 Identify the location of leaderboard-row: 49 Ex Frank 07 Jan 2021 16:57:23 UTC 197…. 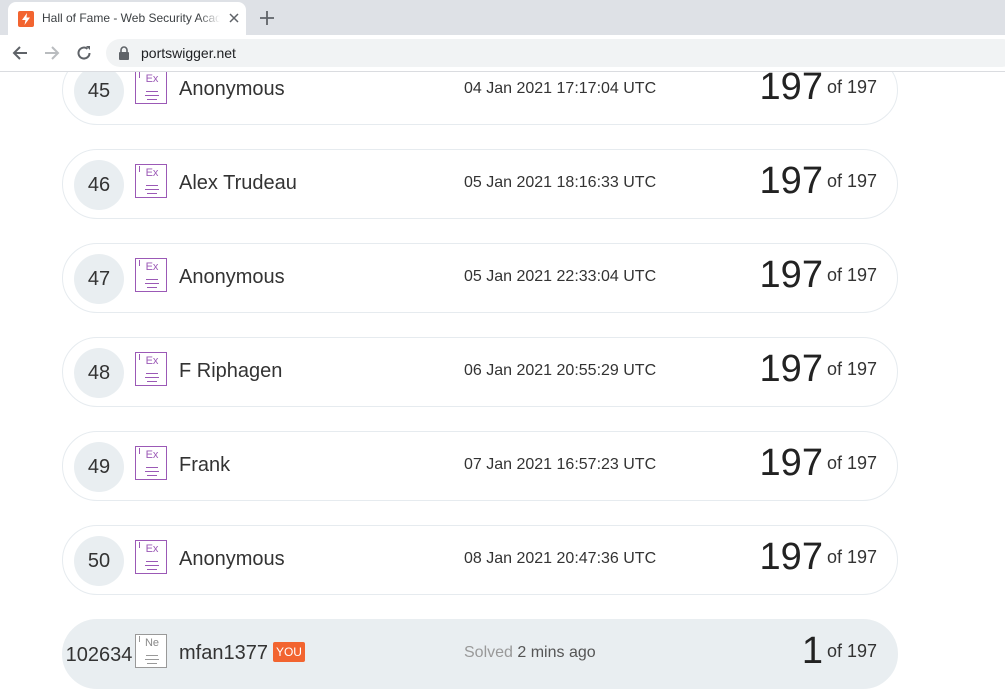
(480, 466).